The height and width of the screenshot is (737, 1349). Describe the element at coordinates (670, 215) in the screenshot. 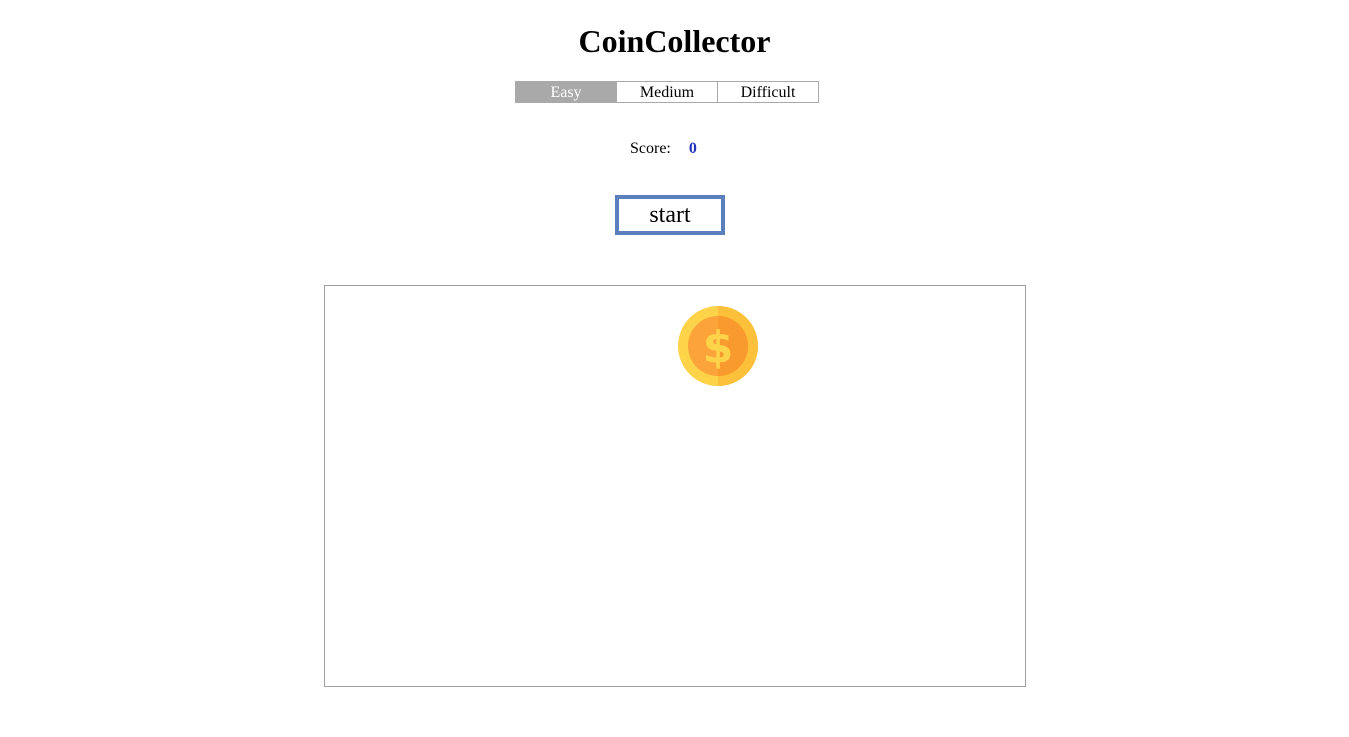

I see `start-button: start` at that location.